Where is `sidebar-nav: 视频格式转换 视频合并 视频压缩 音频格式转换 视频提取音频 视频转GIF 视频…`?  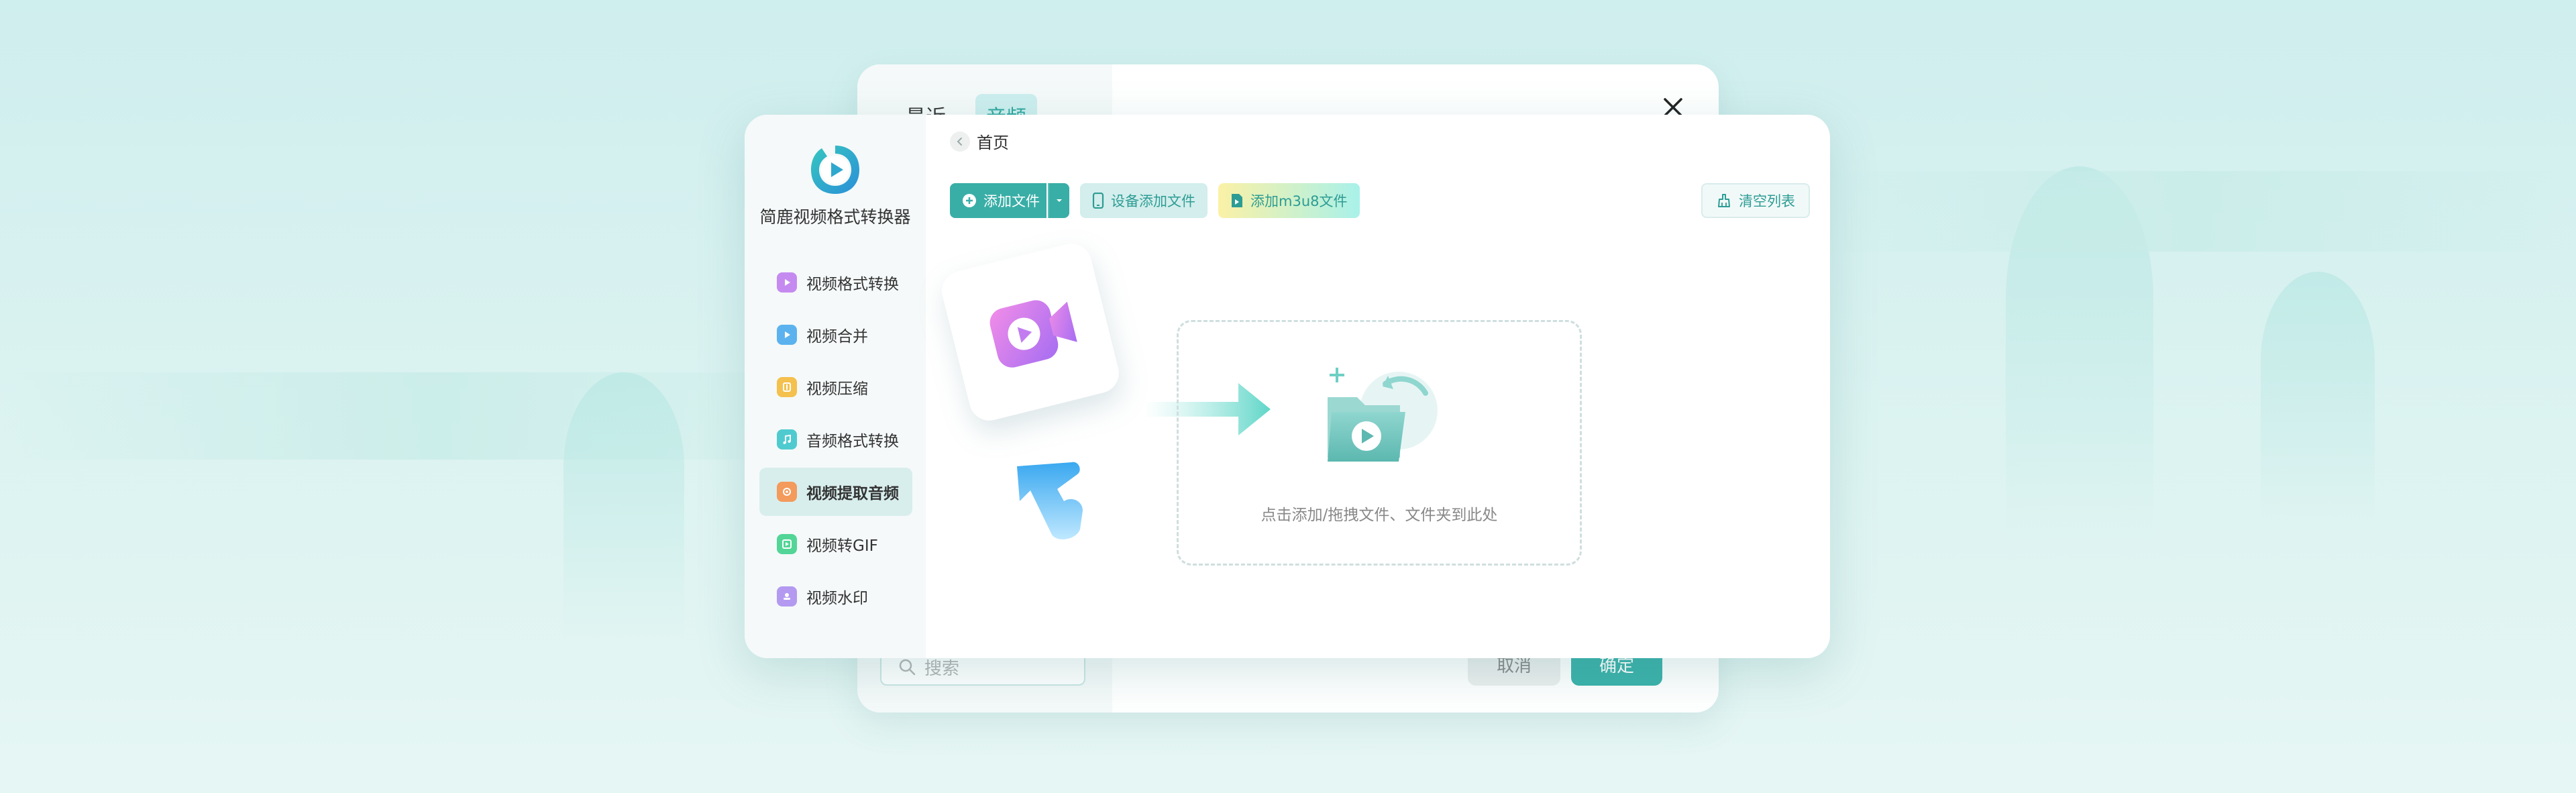
sidebar-nav: 视频格式转换 视频合并 视频压缩 音频格式转换 视频提取音频 视频转GIF 视频… is located at coordinates (835, 442).